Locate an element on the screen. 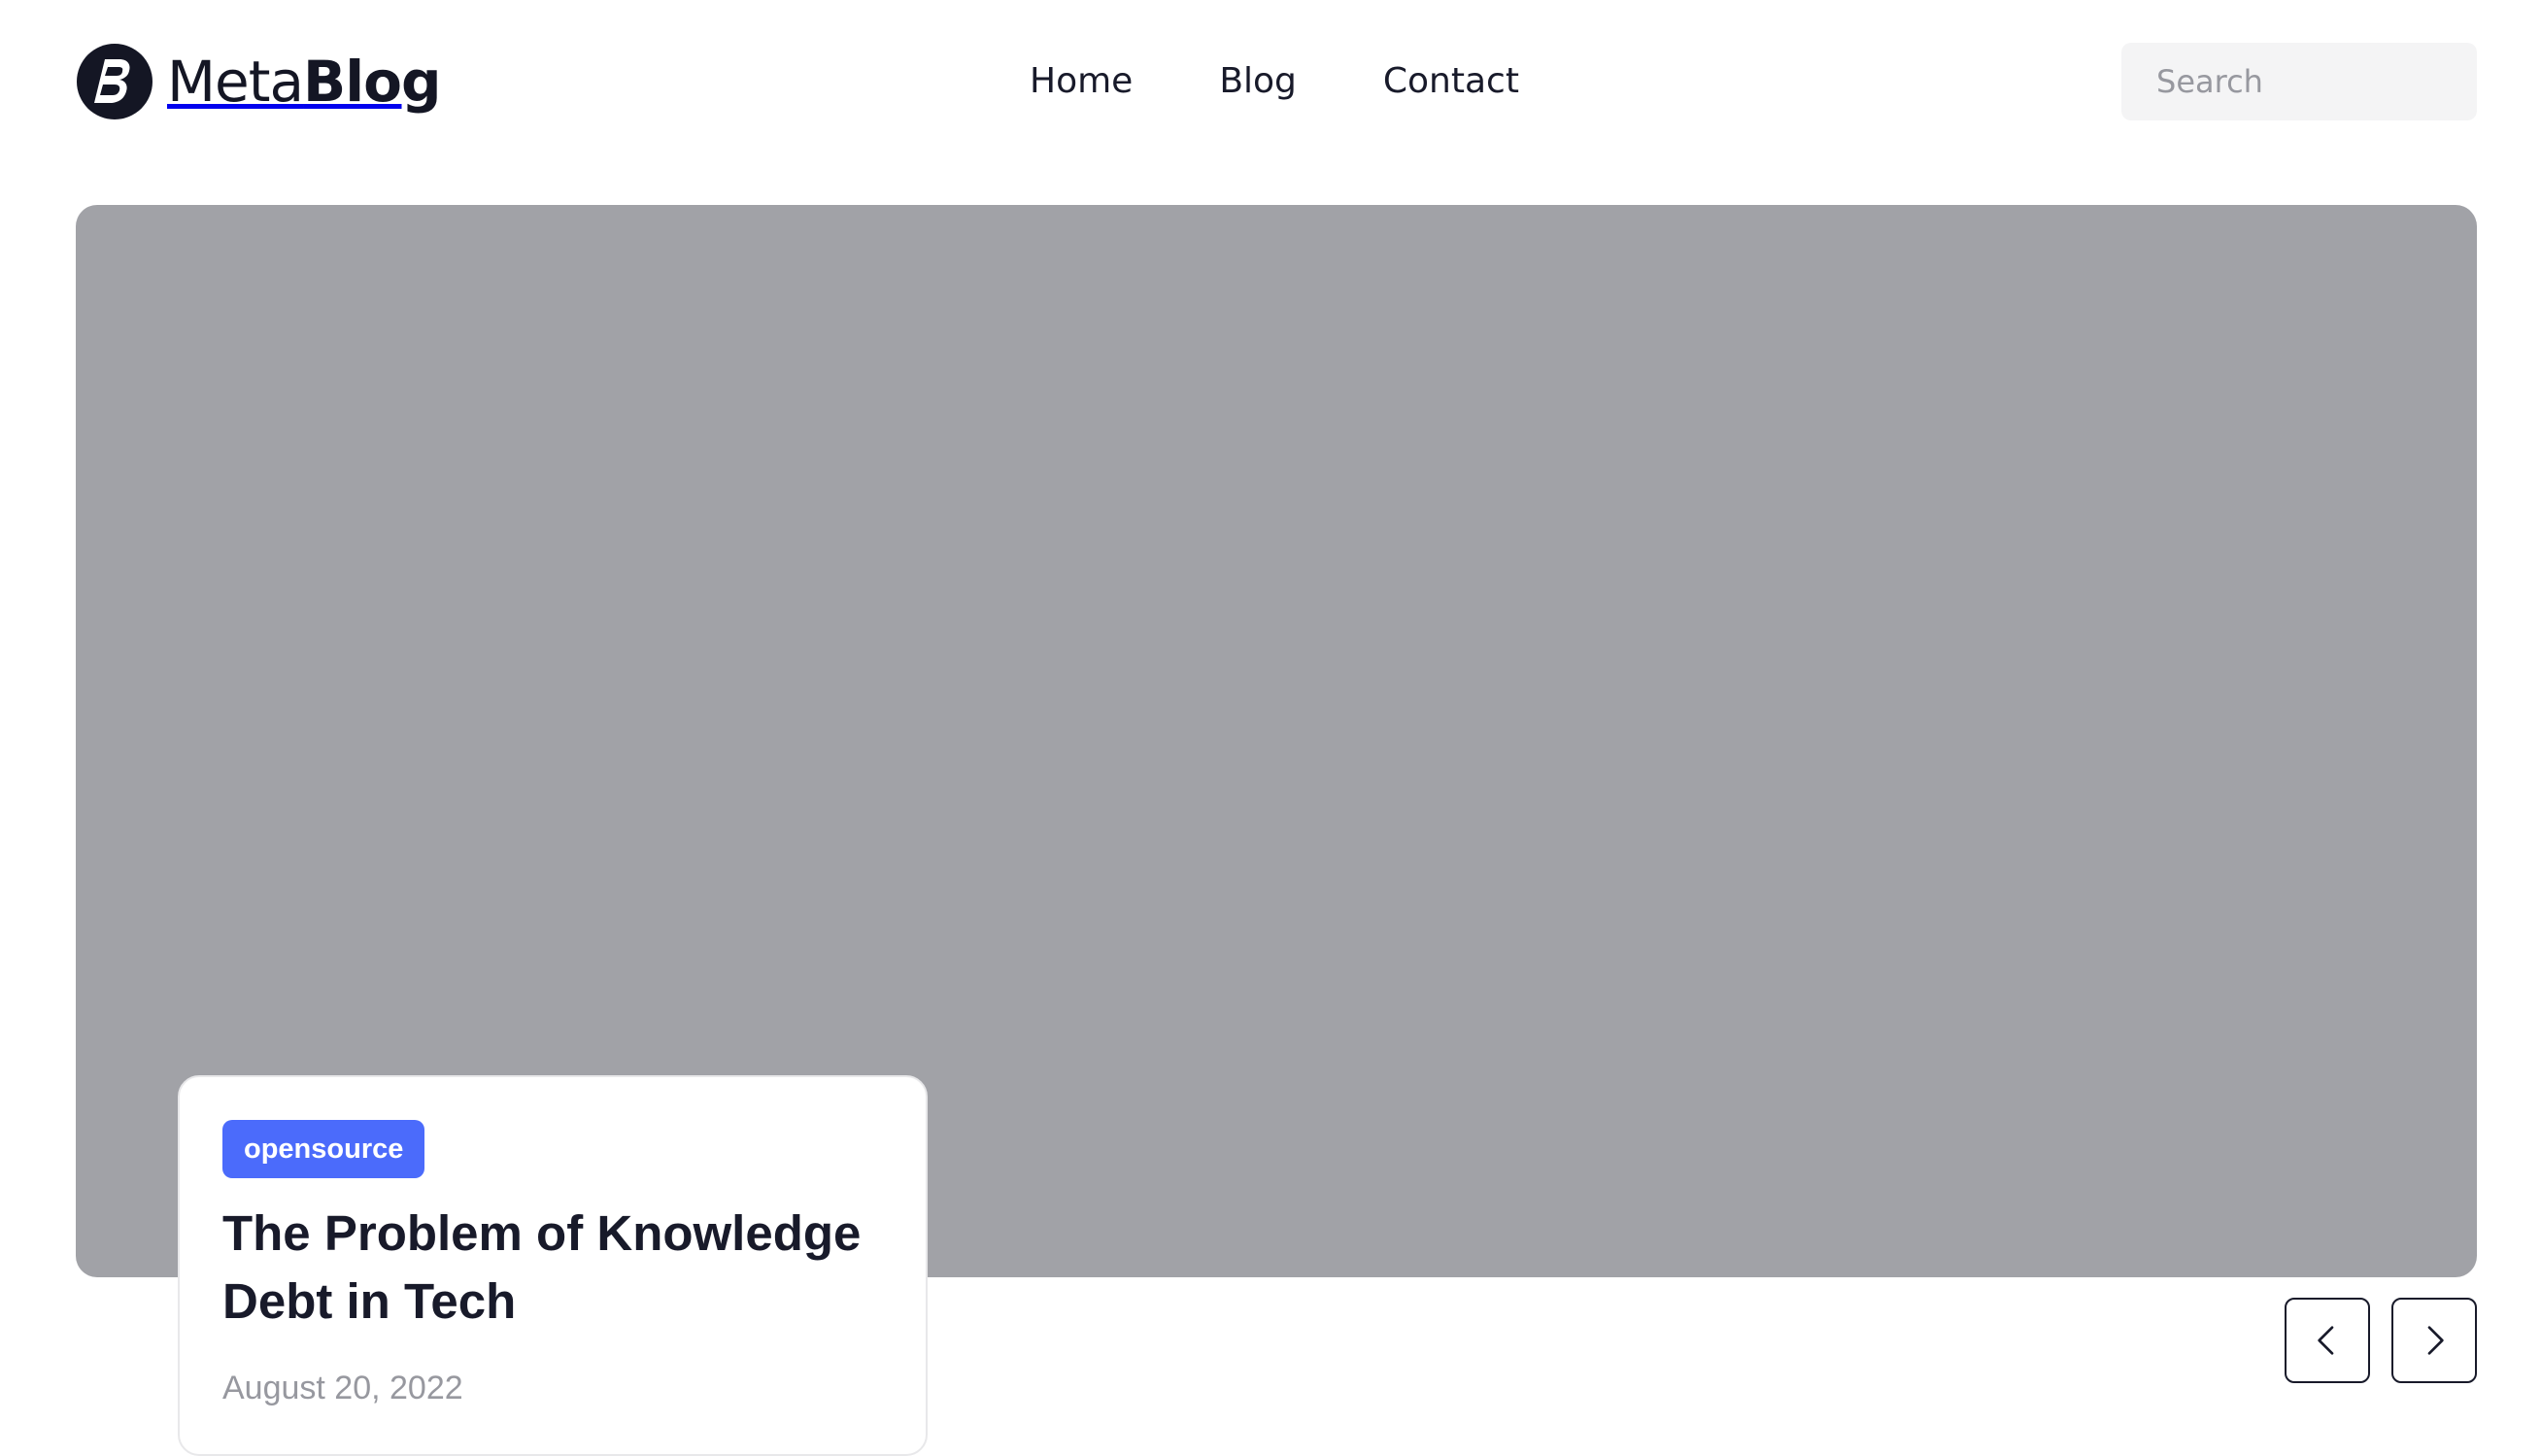 The height and width of the screenshot is (1456, 2541). site-header: MetaBlog Home Blog Contact is located at coordinates (1270, 81).